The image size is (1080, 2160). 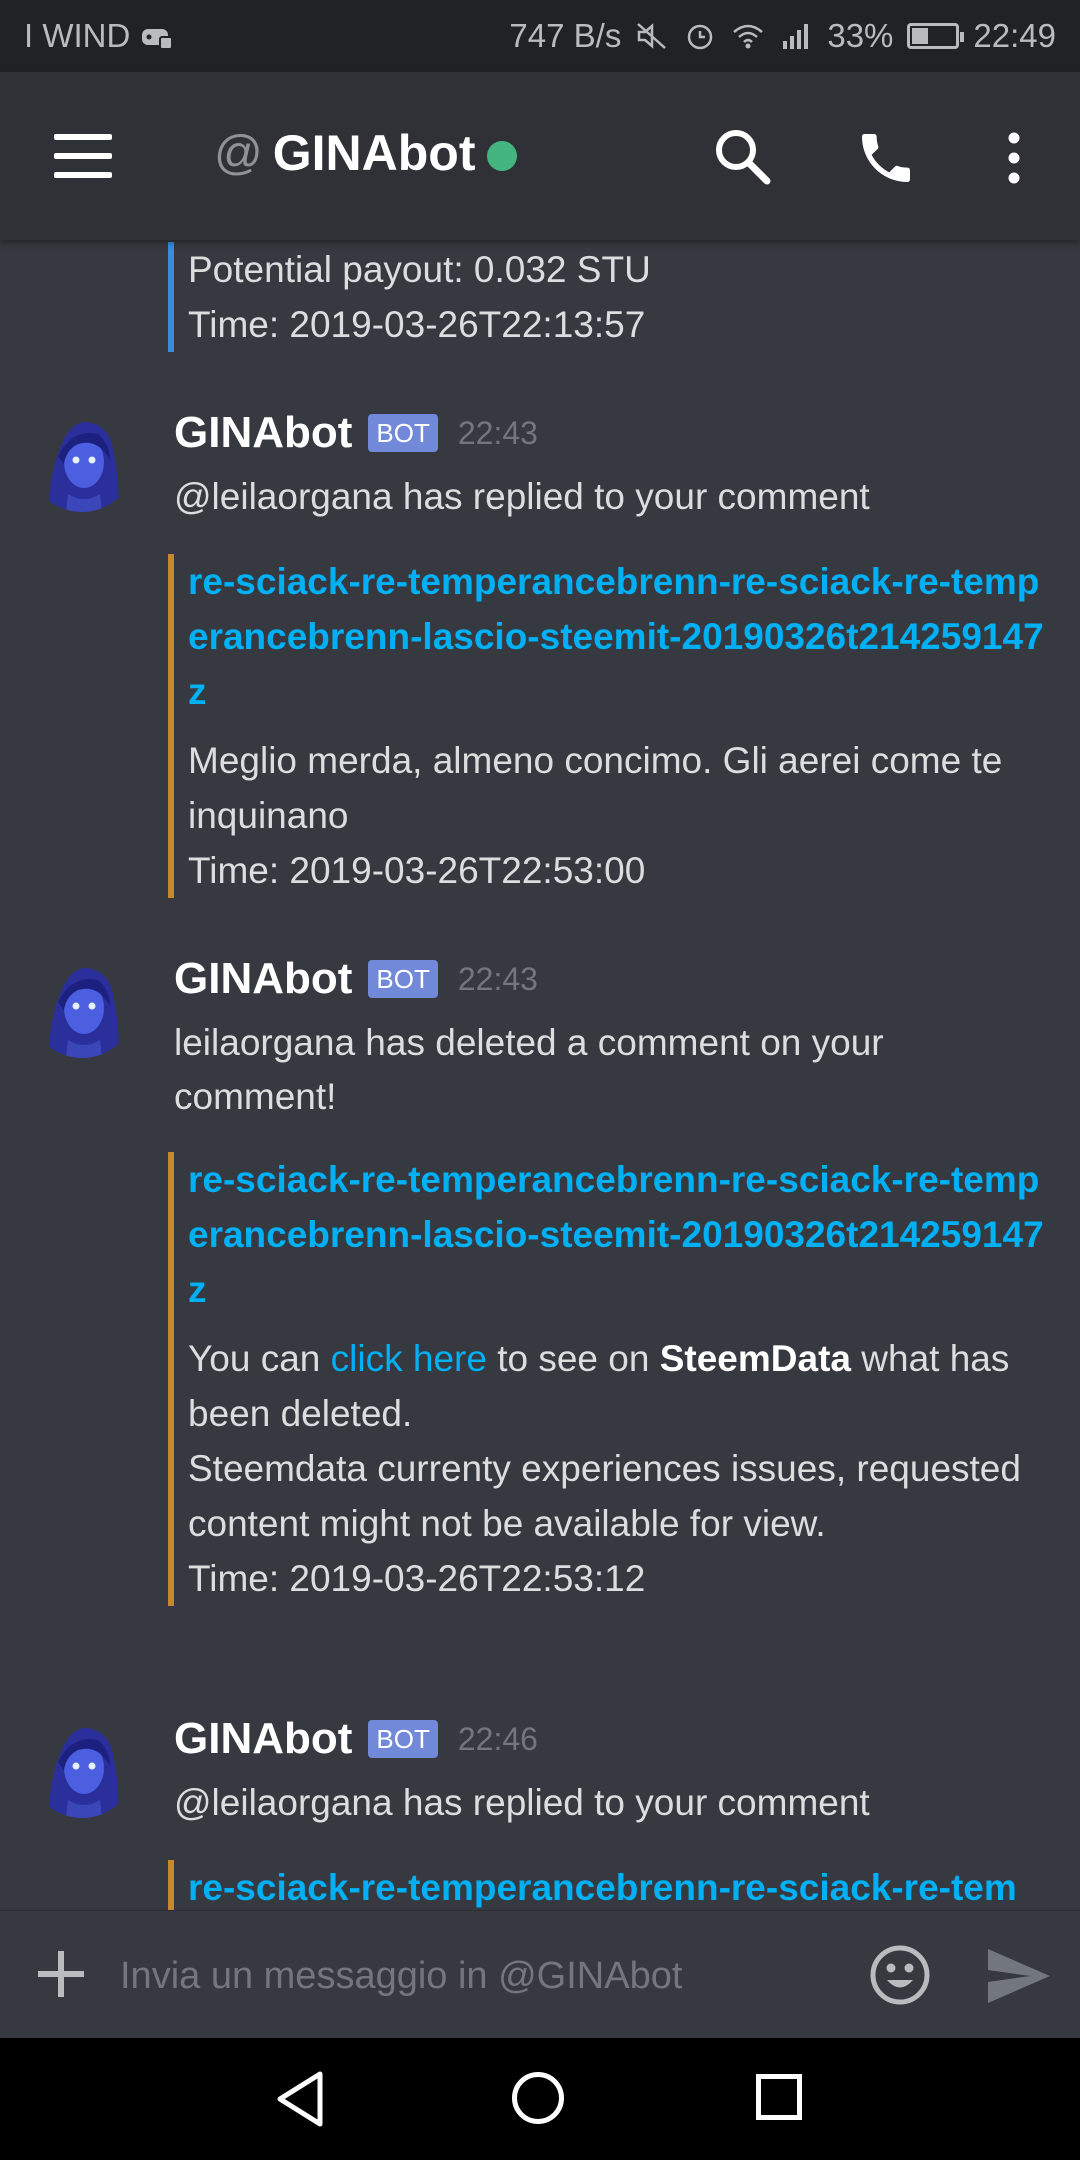 I want to click on status-bar: I WIND 747 B/s 33% 22:49, so click(x=540, y=36).